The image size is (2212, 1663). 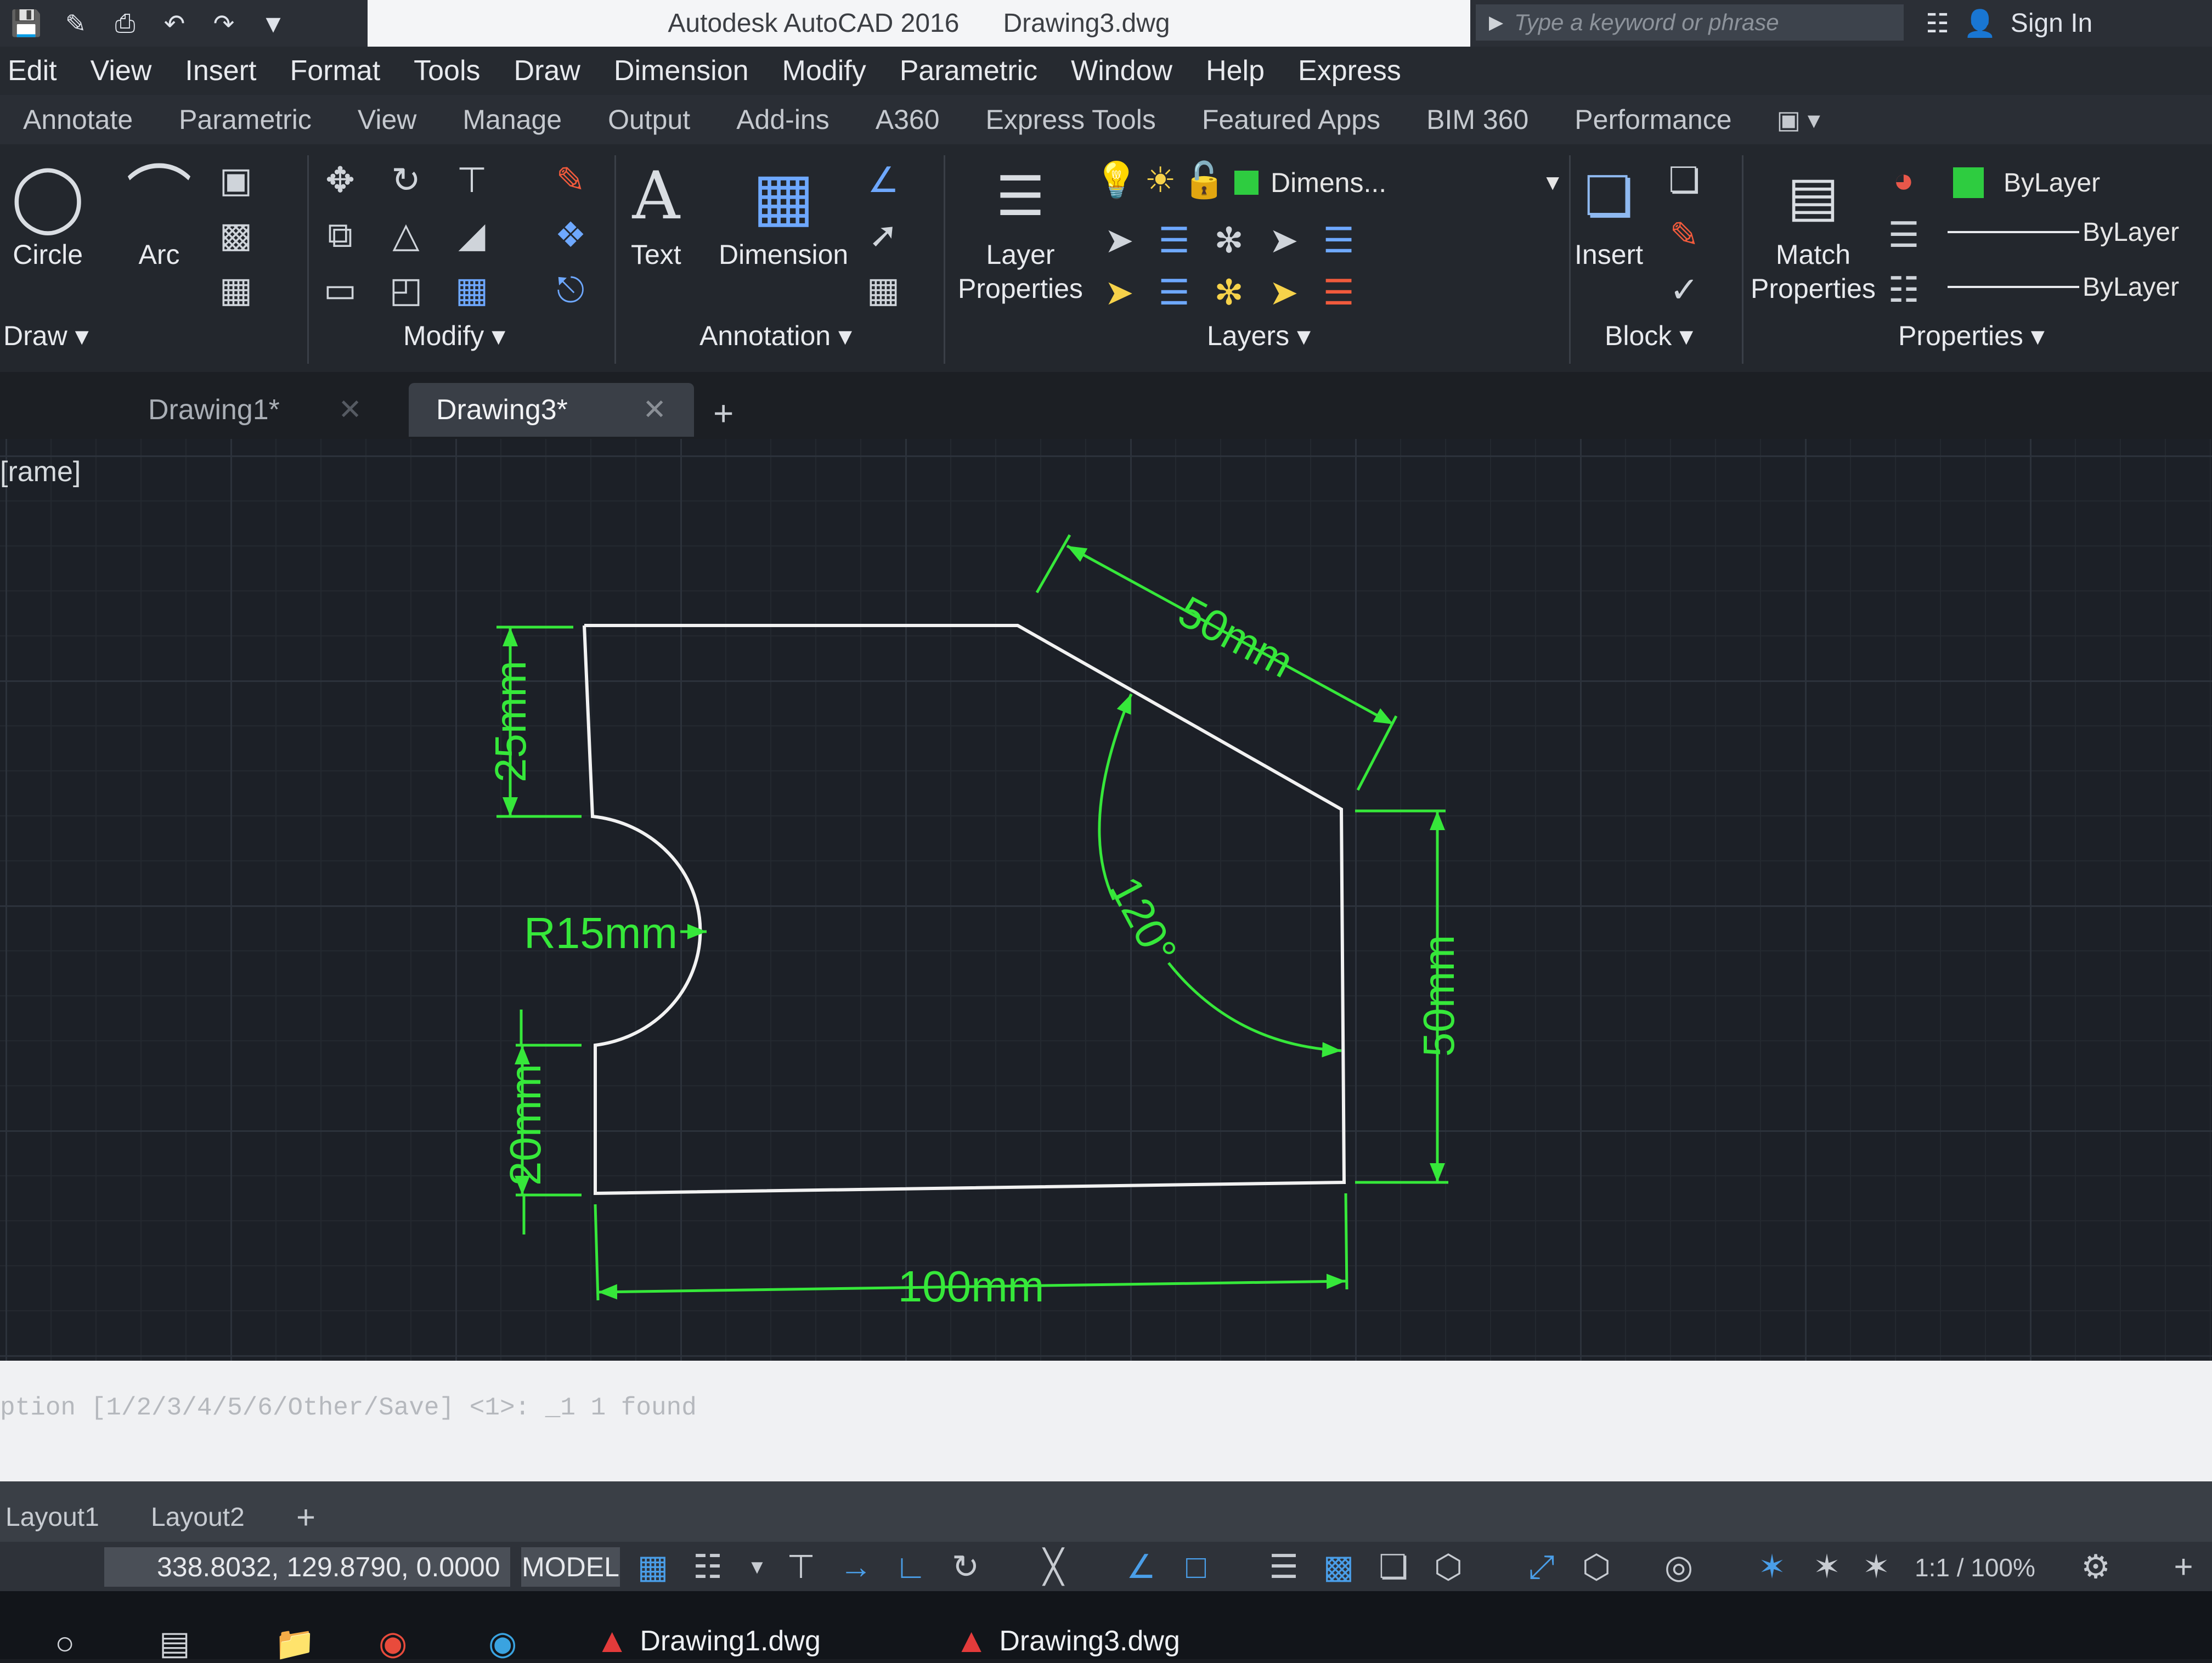 What do you see at coordinates (2096, 1567) in the screenshot?
I see `gear-icon: ⚙` at bounding box center [2096, 1567].